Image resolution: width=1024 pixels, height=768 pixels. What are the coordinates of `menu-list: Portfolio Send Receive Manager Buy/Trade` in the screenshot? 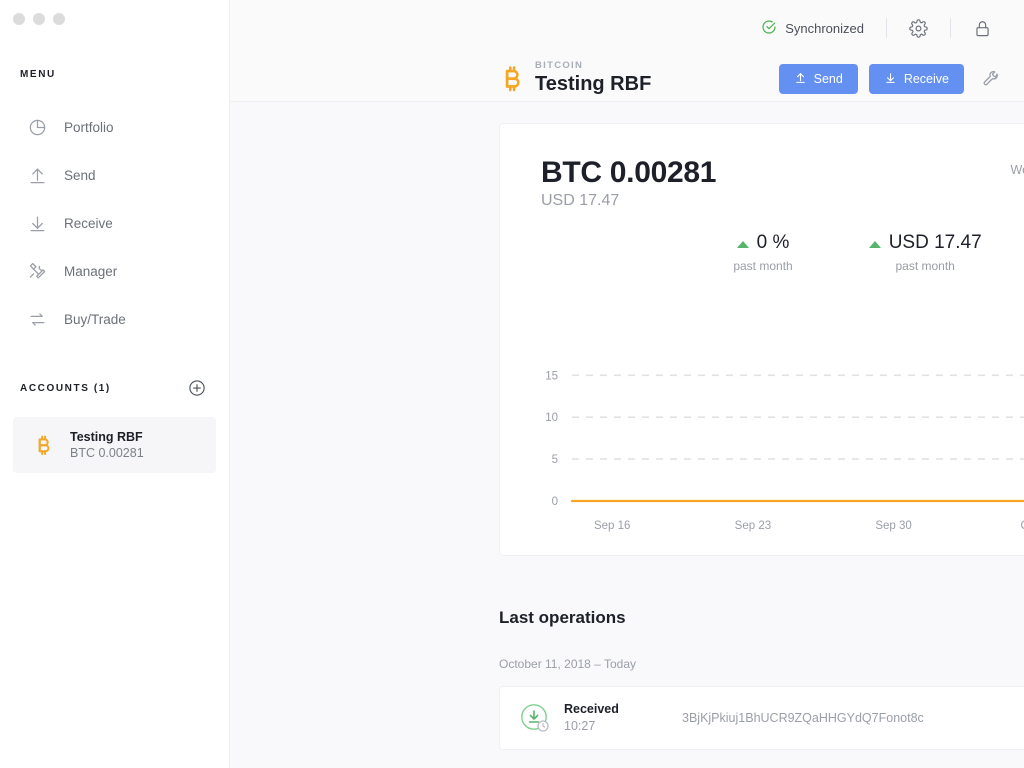 It's located at (115, 223).